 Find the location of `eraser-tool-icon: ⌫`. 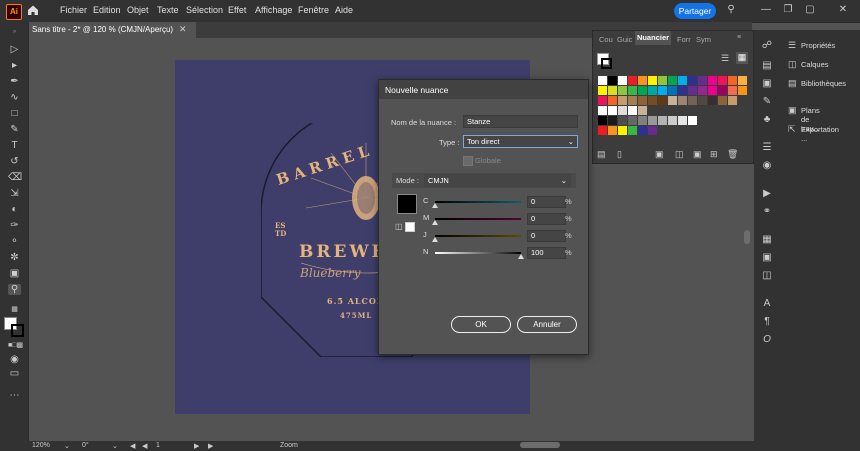

eraser-tool-icon: ⌫ is located at coordinates (15, 177).